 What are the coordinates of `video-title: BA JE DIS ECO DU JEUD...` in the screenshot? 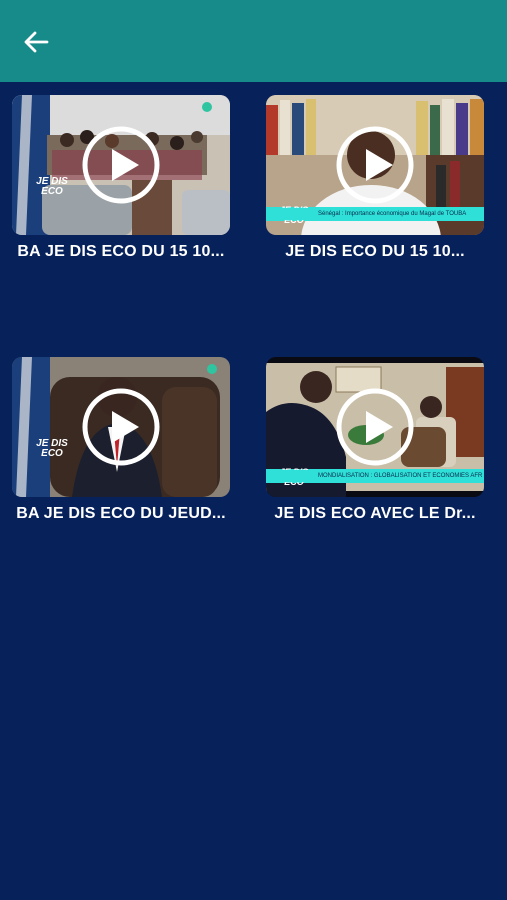 It's located at (121, 514).